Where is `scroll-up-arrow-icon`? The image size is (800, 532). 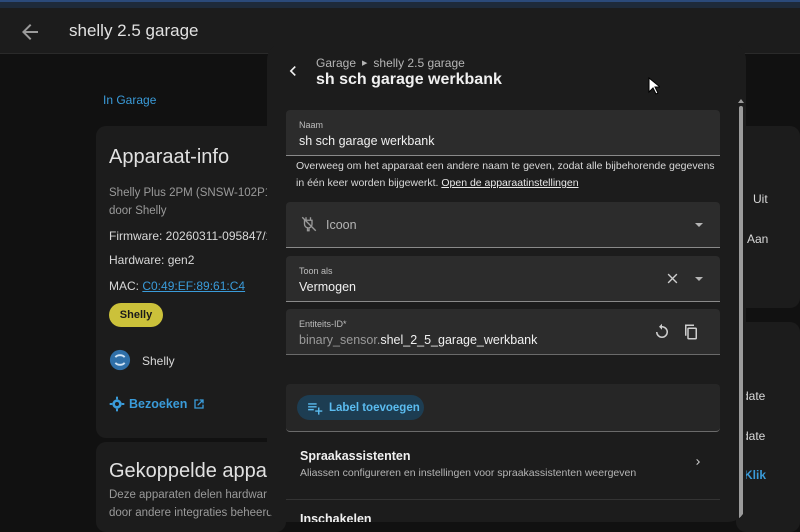 scroll-up-arrow-icon is located at coordinates (741, 101).